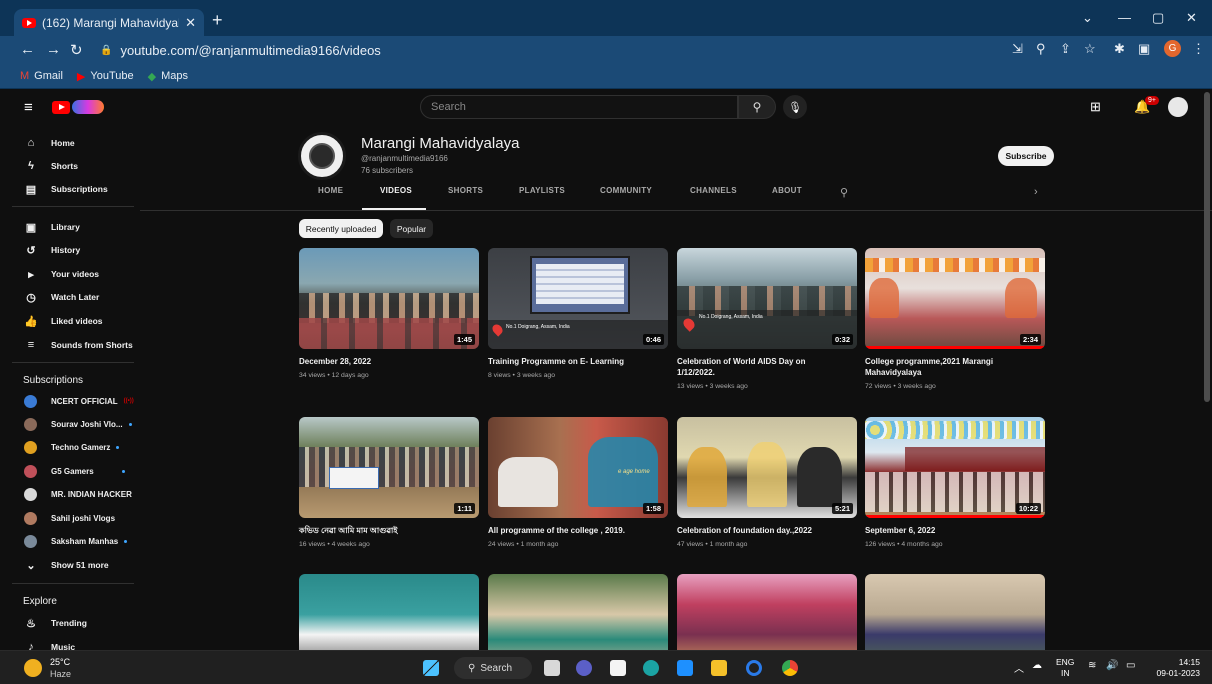  What do you see at coordinates (70, 401) in the screenshot?
I see `subscription-item: NCERT OFFICIAL ((•))` at bounding box center [70, 401].